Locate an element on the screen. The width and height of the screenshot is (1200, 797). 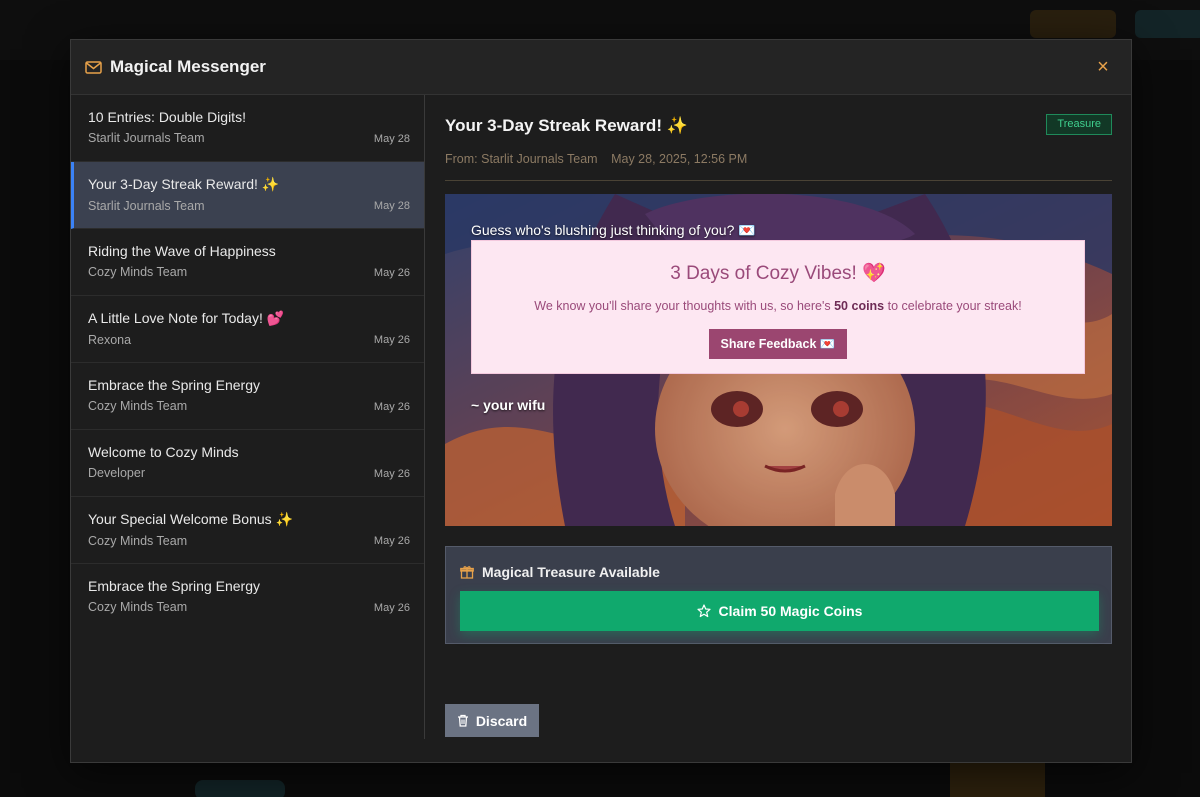
signoff-text: ~ your wifu is located at coordinates (508, 405).